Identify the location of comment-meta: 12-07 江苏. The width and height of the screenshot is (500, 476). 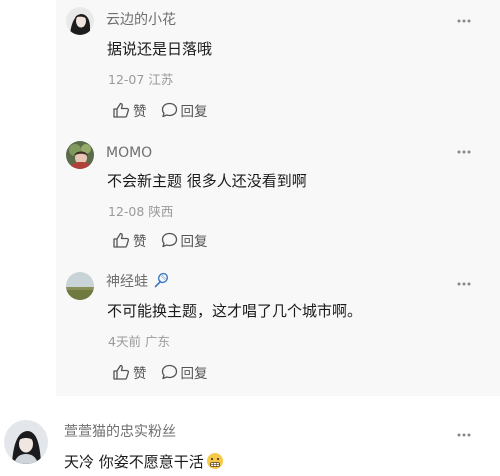
(140, 80).